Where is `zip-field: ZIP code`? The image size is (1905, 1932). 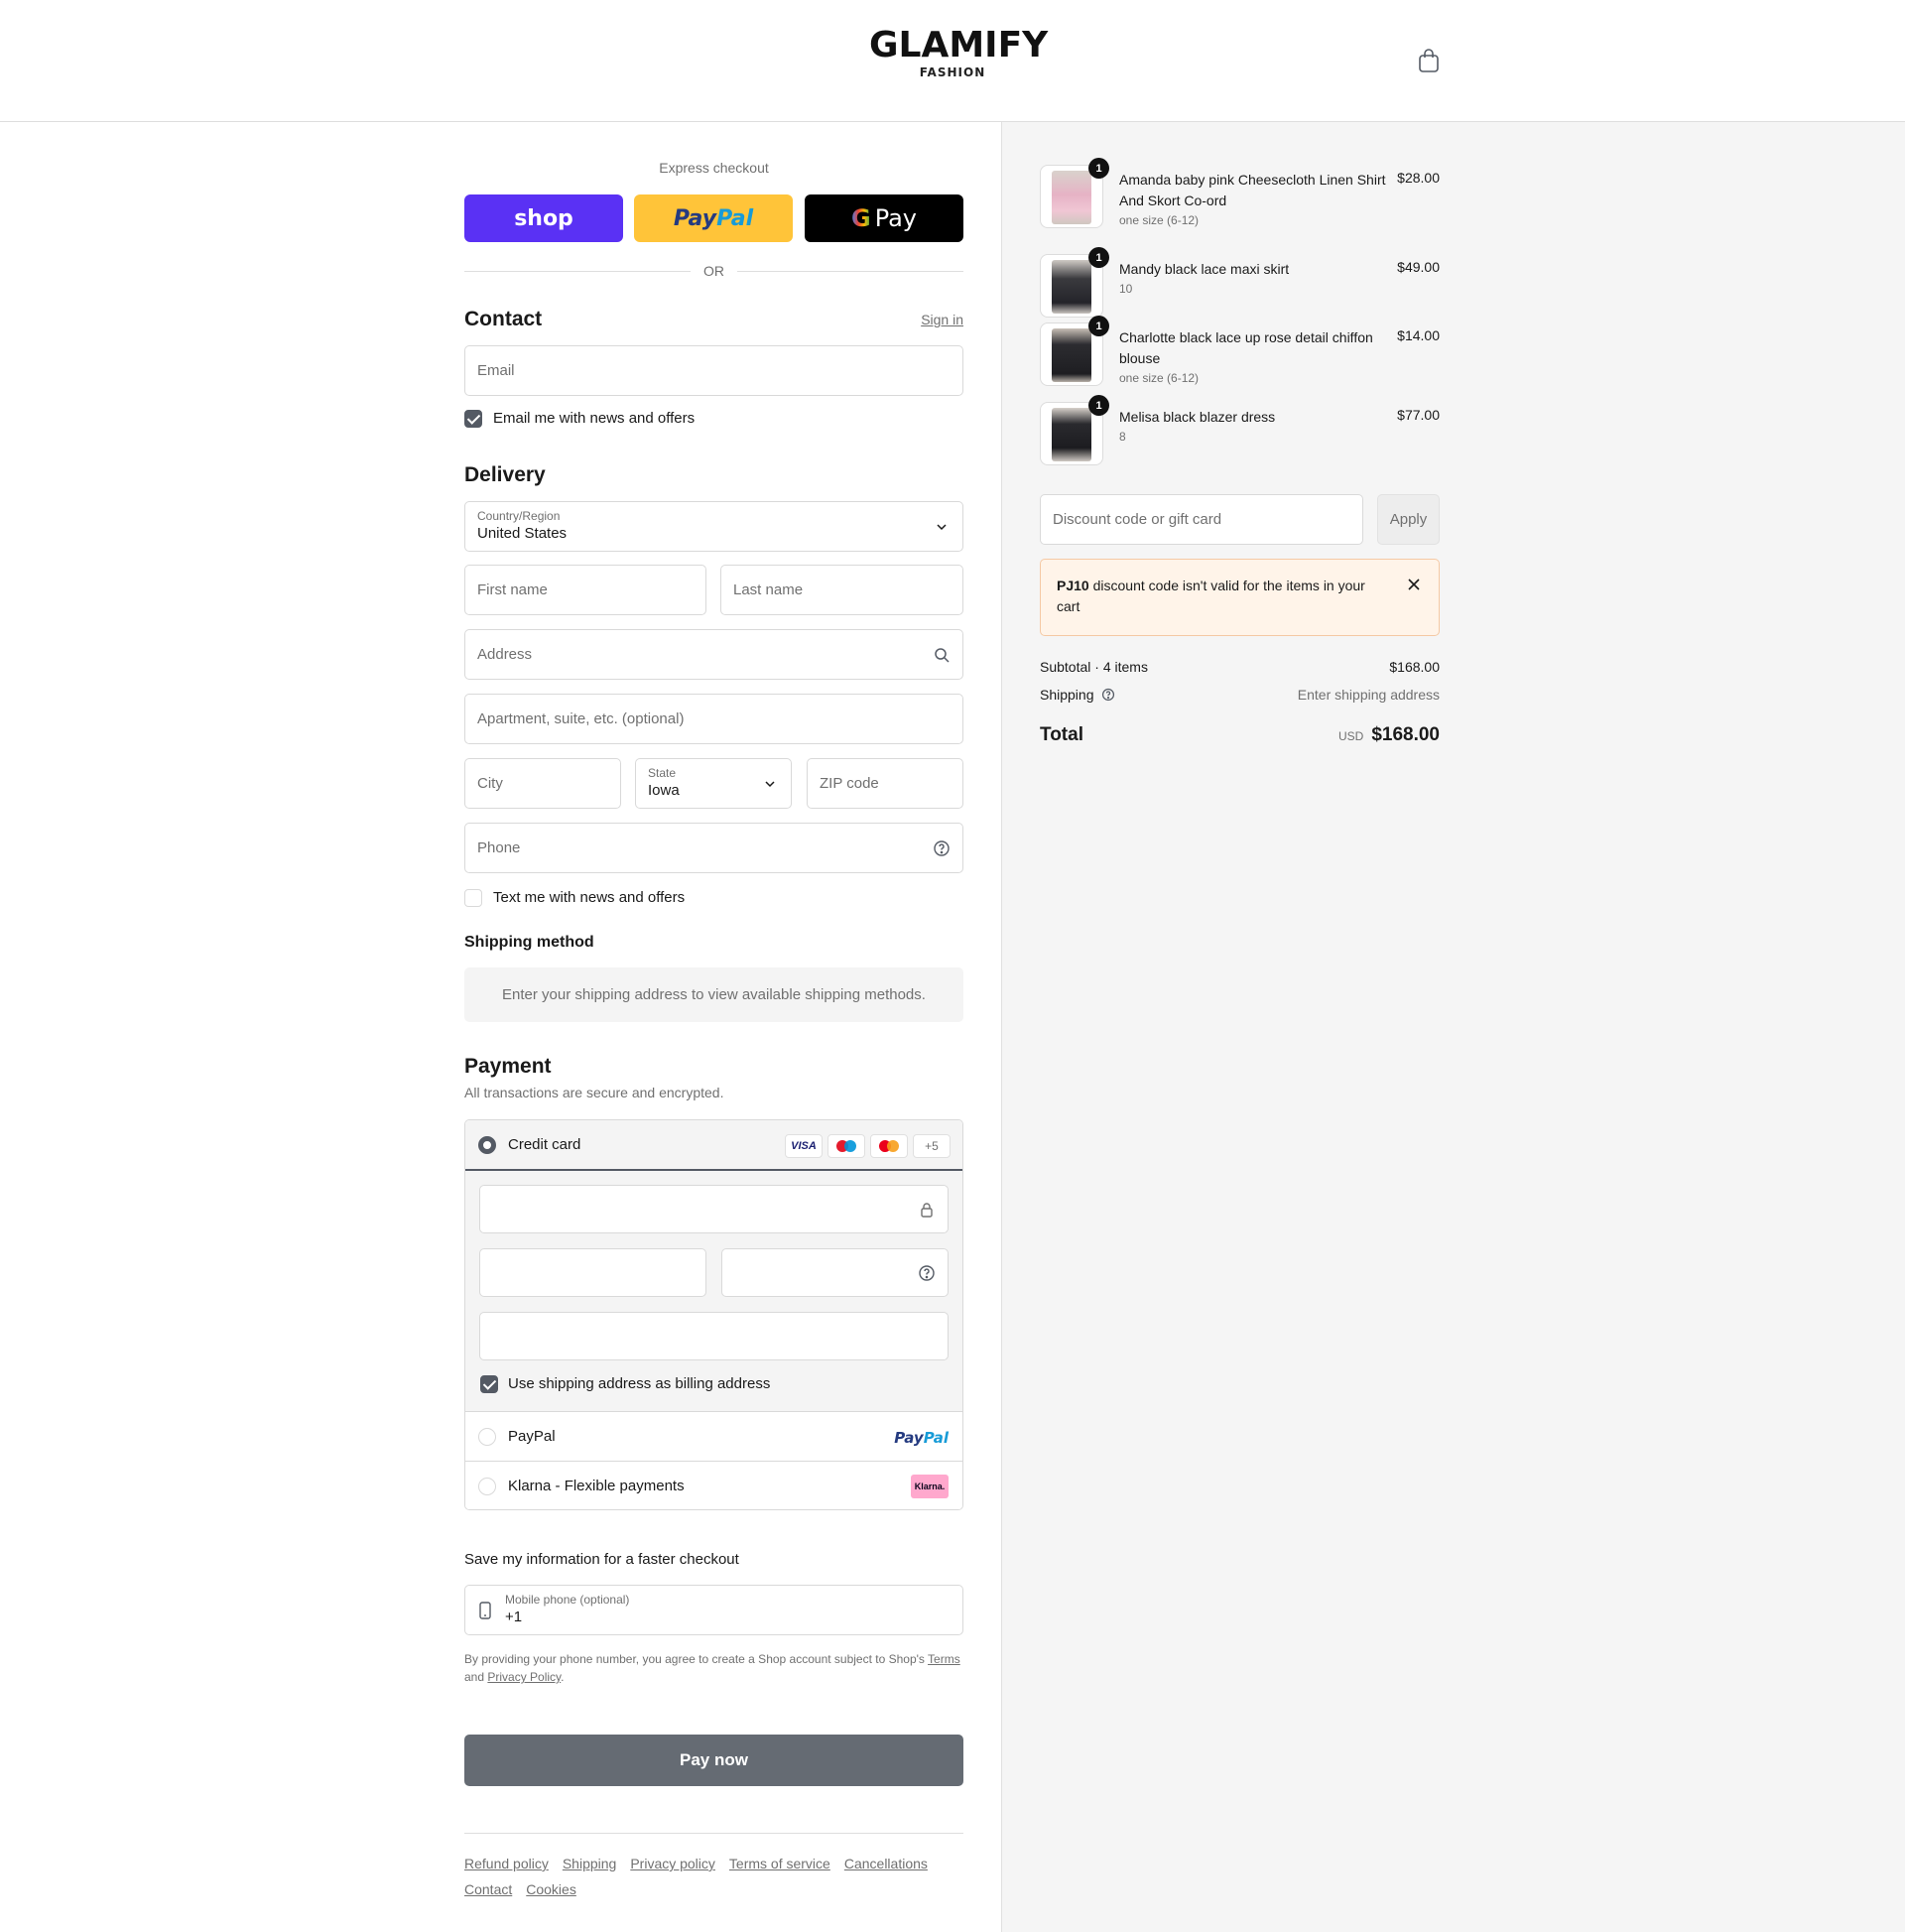
zip-field: ZIP code is located at coordinates (885, 784).